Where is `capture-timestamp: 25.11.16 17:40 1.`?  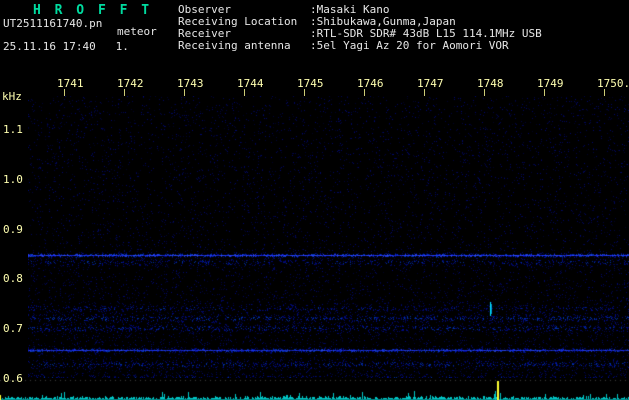 capture-timestamp: 25.11.16 17:40 1. is located at coordinates (66, 46).